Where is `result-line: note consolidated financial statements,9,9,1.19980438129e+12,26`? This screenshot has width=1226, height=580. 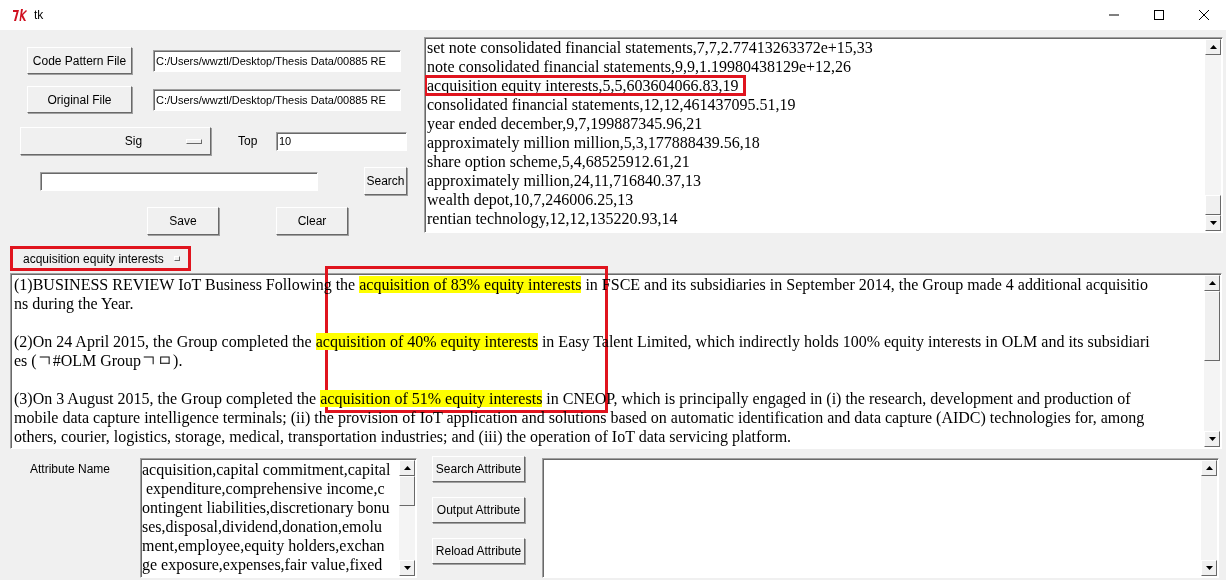
result-line: note consolidated financial statements,9,9,1.19980438129e+12,26 is located at coordinates (639, 66).